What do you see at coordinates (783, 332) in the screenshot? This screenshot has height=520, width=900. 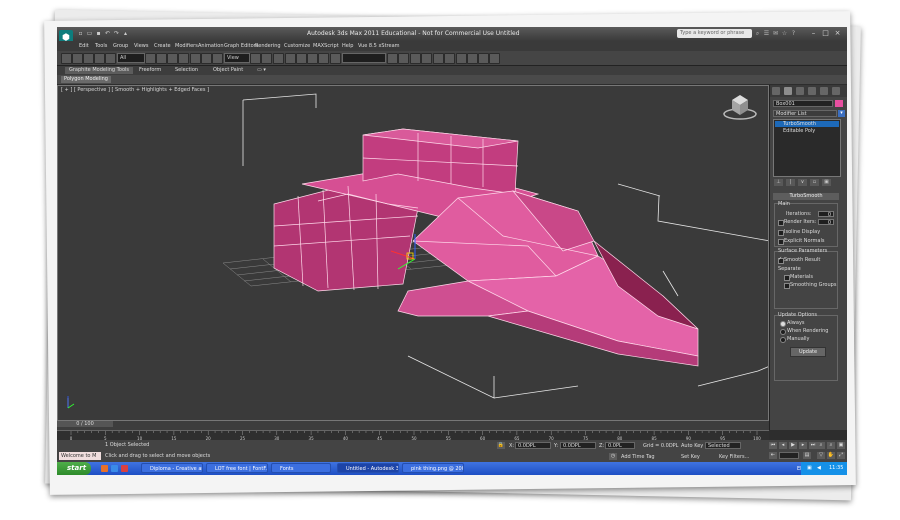 I see `when-rendering-radio` at bounding box center [783, 332].